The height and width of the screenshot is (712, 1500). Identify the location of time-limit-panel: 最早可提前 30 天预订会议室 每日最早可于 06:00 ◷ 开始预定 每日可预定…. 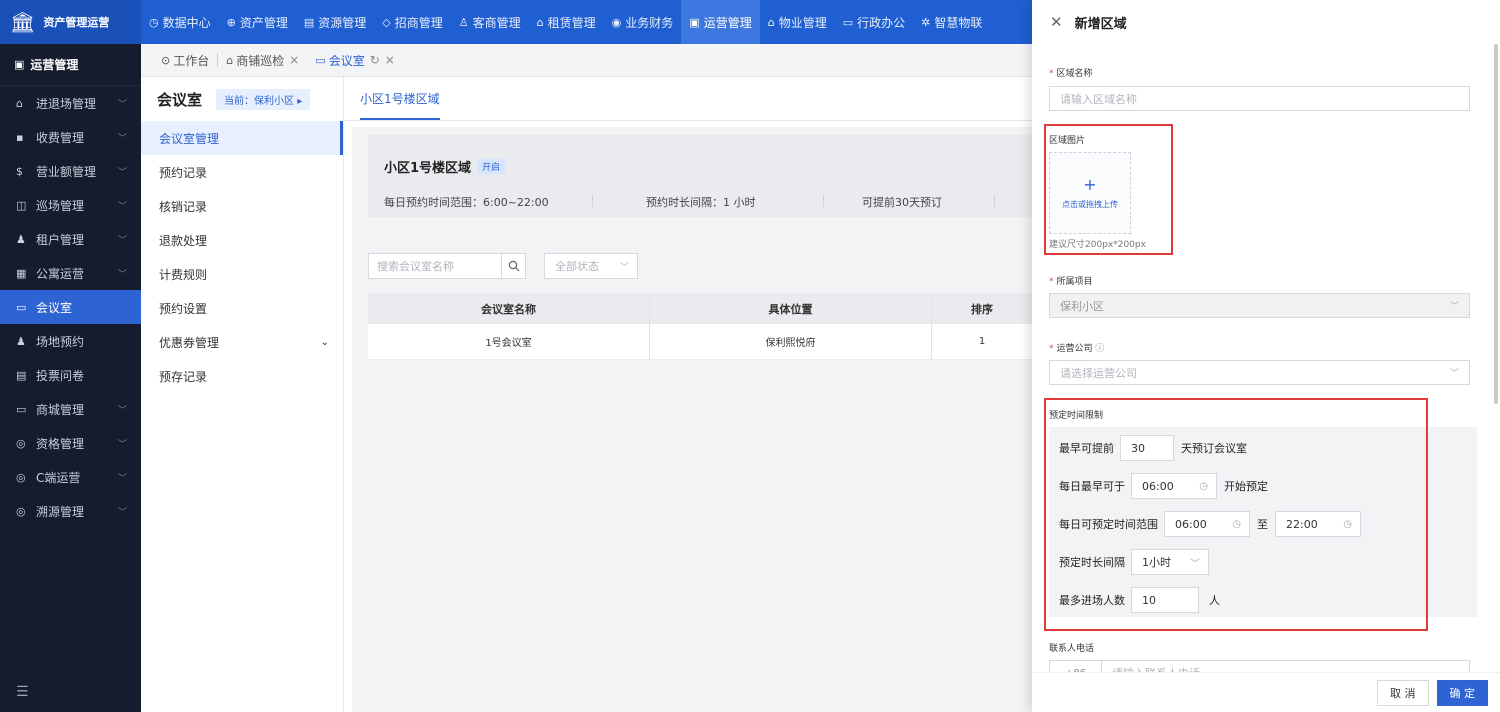
(1263, 522).